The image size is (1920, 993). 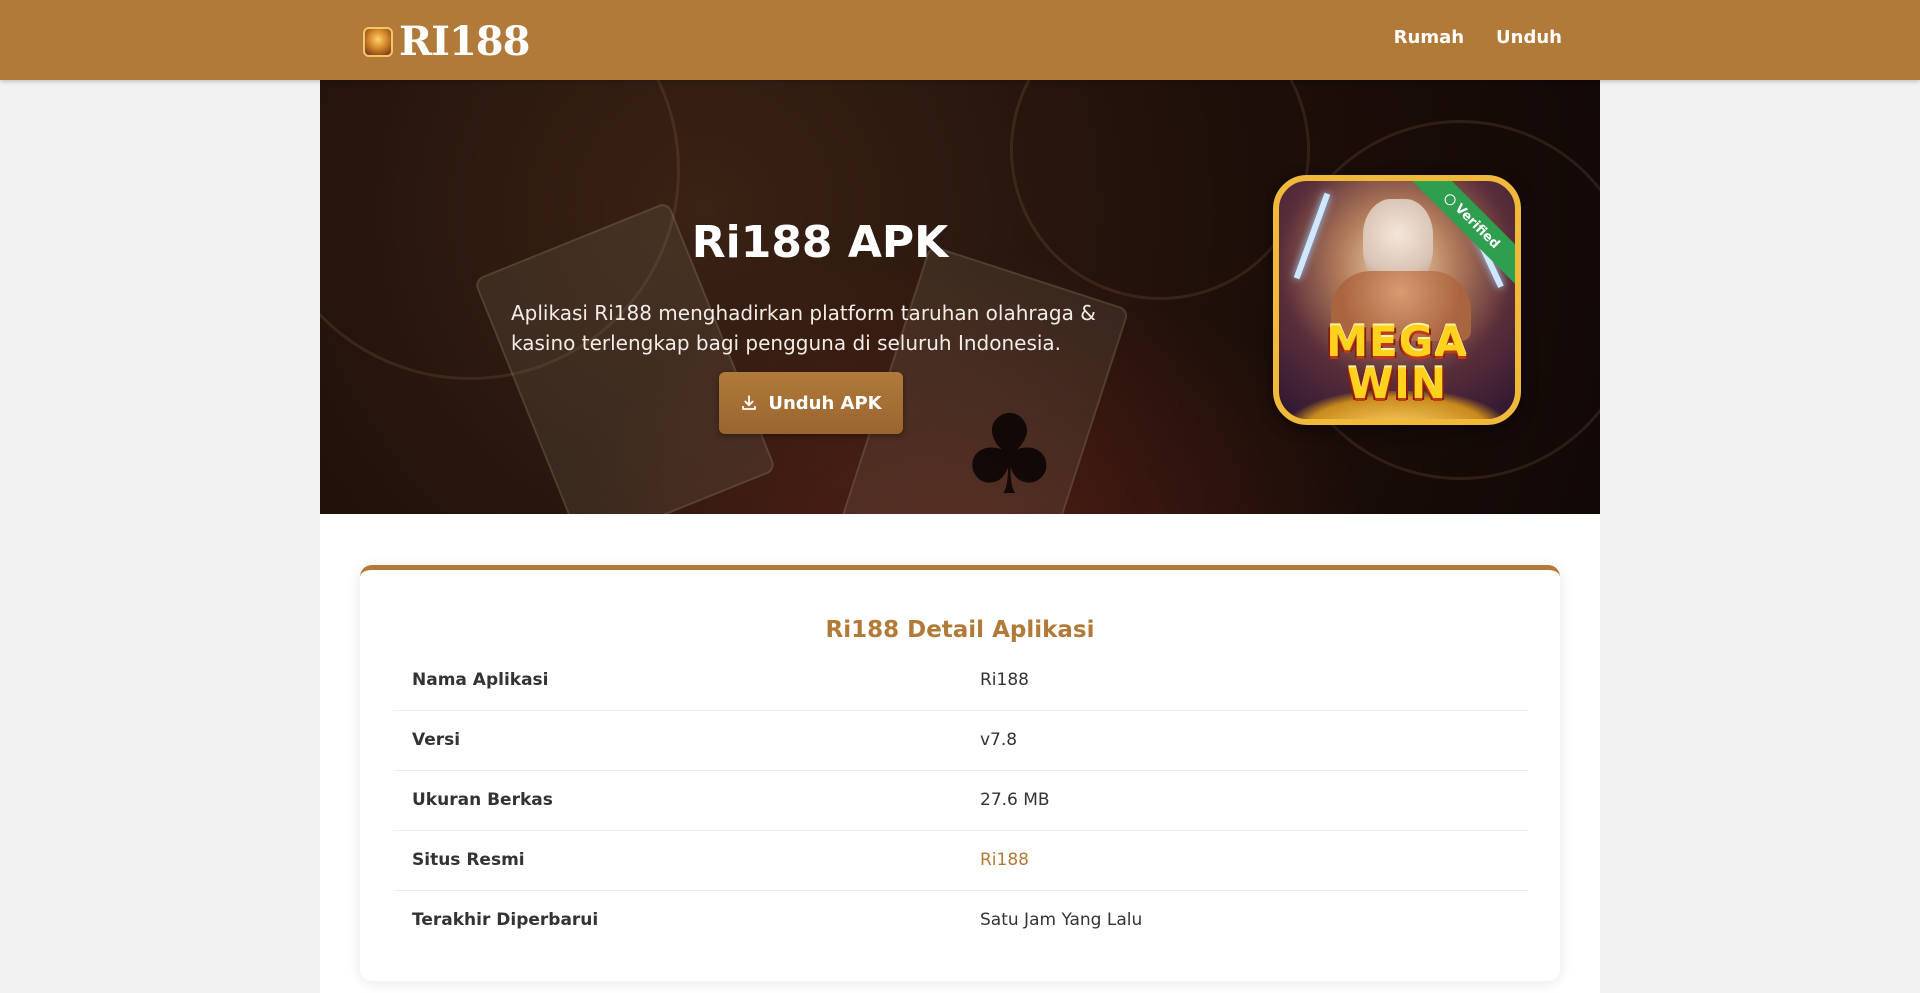 I want to click on site-logo: RI188, so click(x=446, y=41).